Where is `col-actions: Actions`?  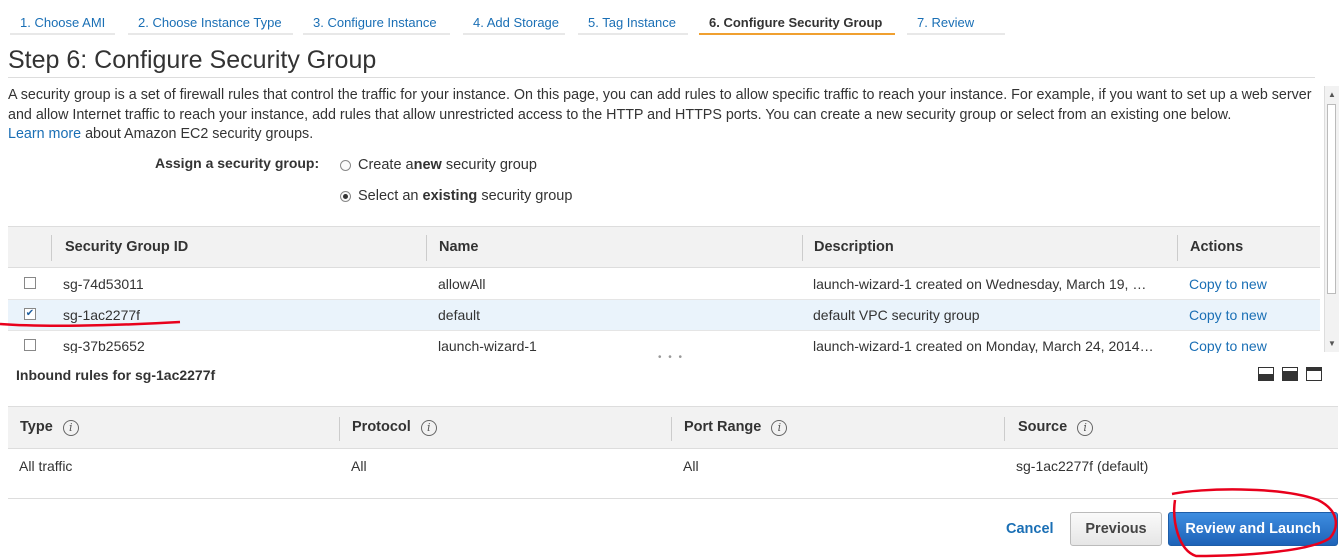 col-actions: Actions is located at coordinates (1217, 247).